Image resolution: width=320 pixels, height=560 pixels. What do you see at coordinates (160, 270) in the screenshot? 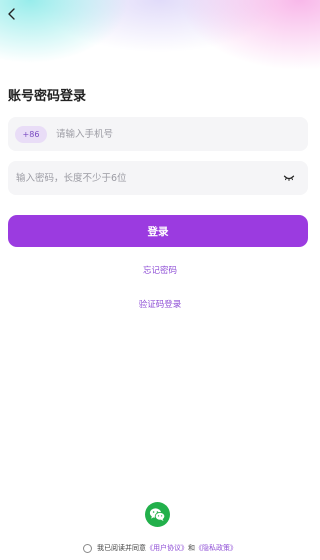
I see `forgot-password-link: 忘记密码` at bounding box center [160, 270].